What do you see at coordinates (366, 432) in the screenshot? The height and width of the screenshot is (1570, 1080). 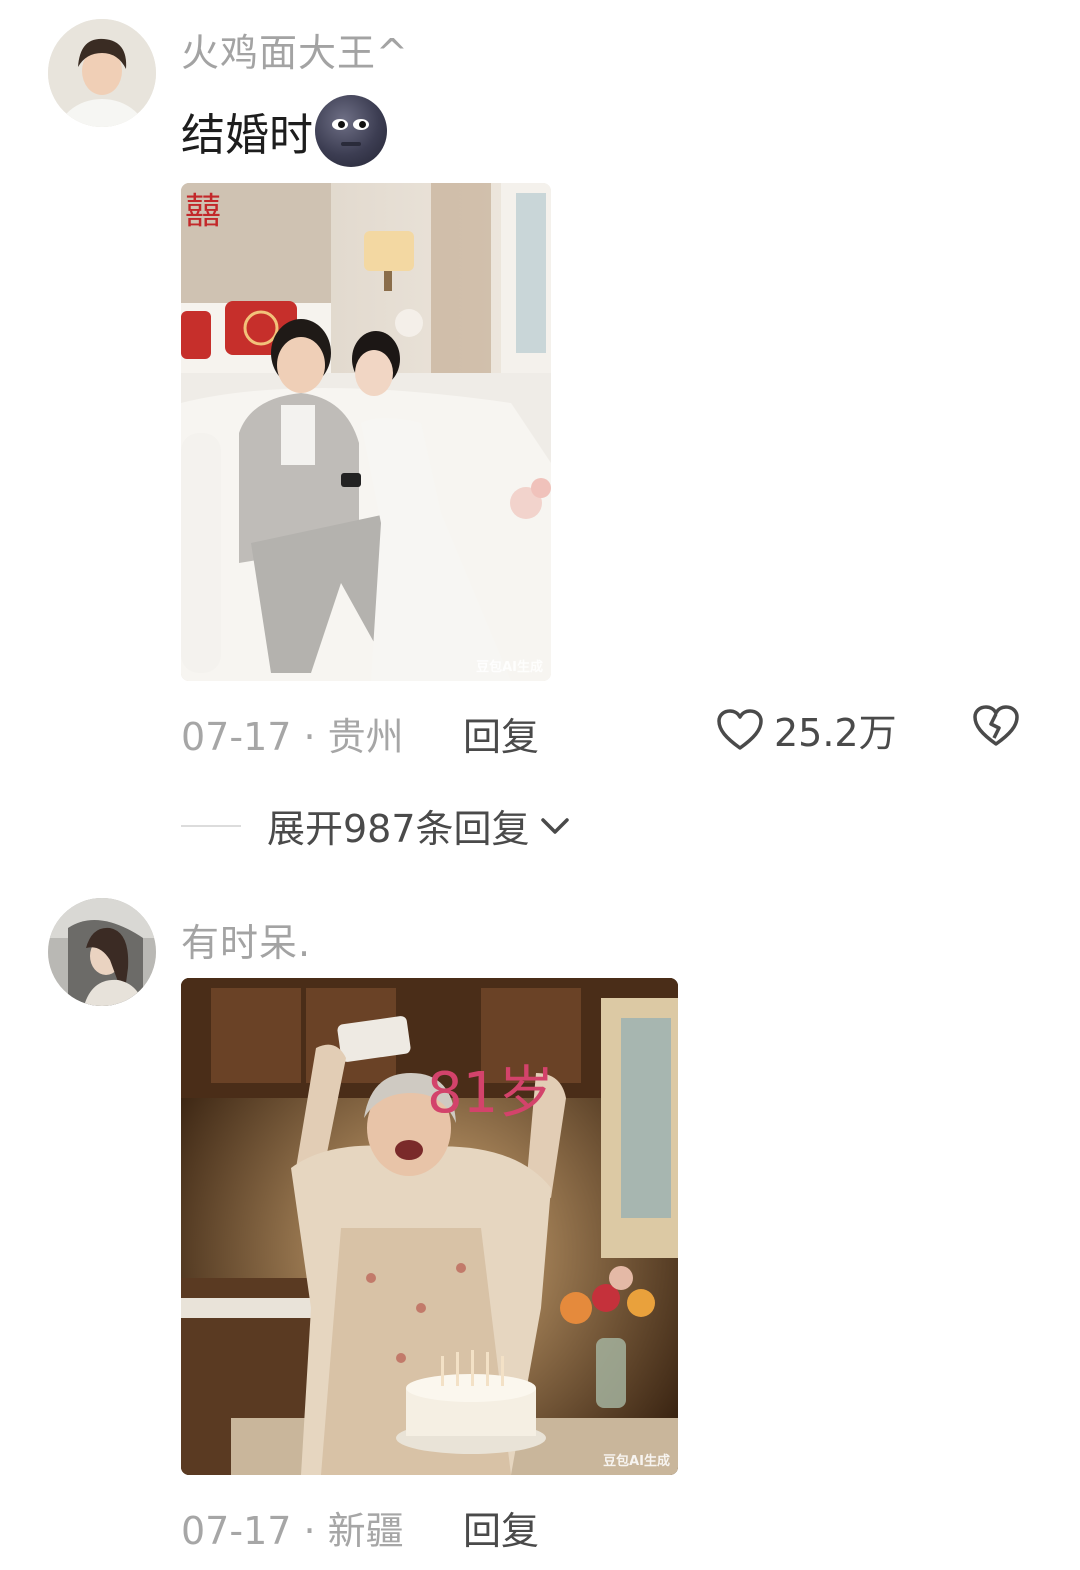 I see `comment-photo: 囍 豆包AI生成` at bounding box center [366, 432].